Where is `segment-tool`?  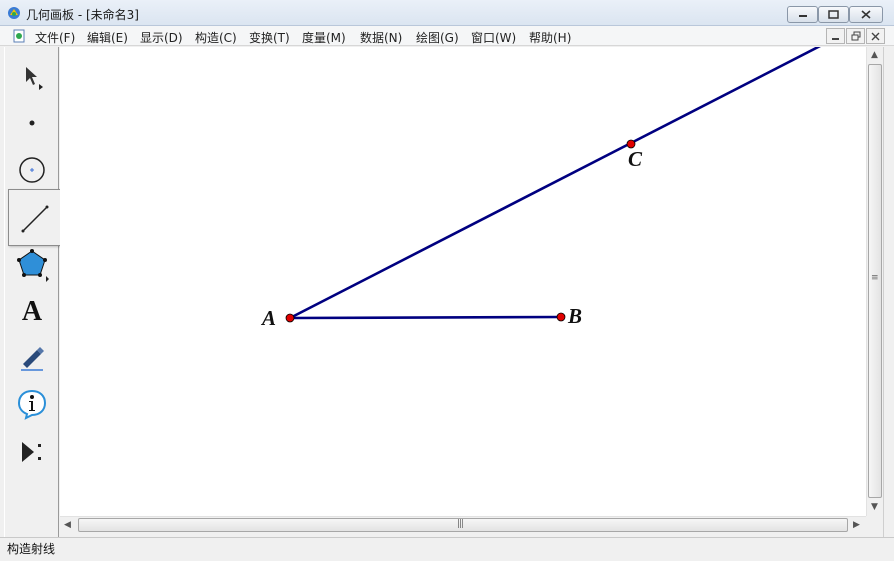
segment-tool is located at coordinates (35, 219).